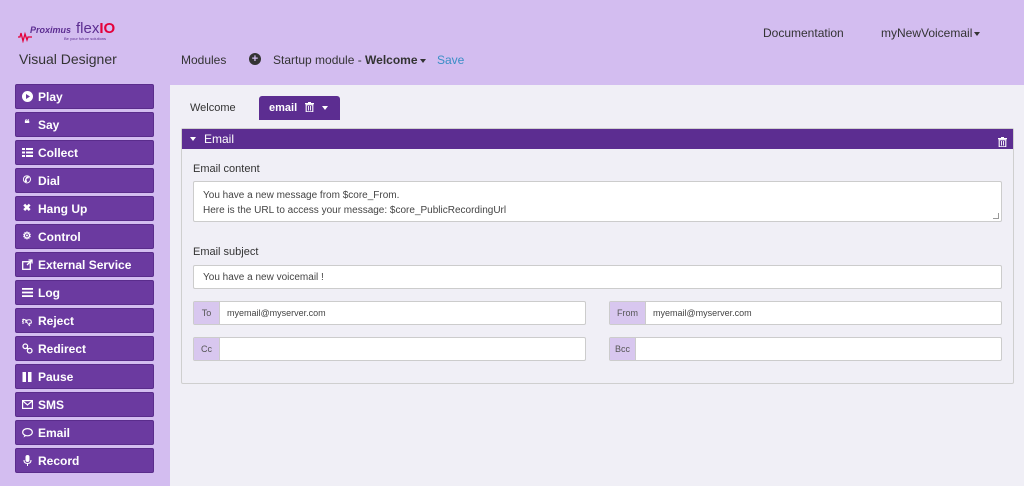  Describe the element at coordinates (193, 139) in the screenshot. I see `collapse-caret-icon` at that location.